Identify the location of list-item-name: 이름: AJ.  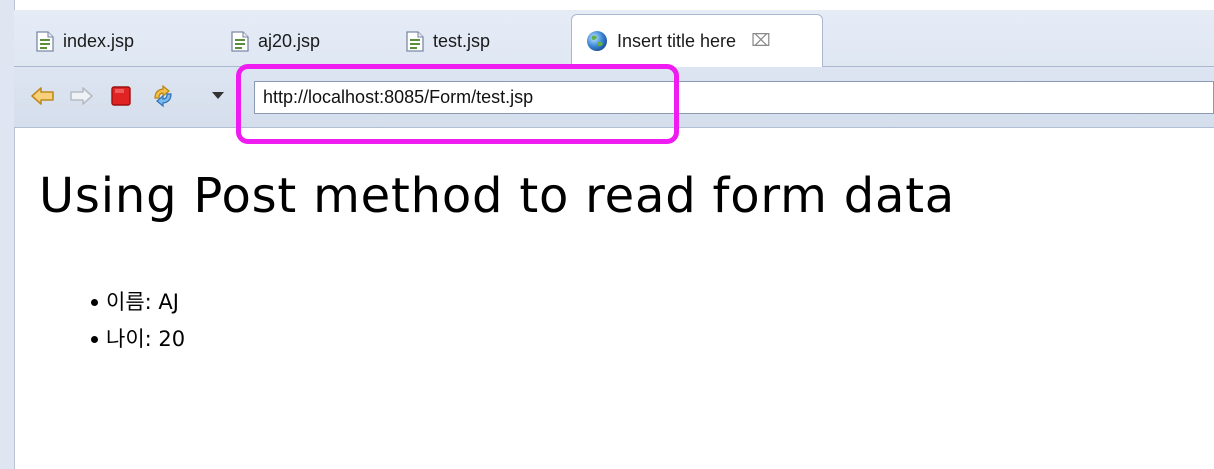
(124, 302).